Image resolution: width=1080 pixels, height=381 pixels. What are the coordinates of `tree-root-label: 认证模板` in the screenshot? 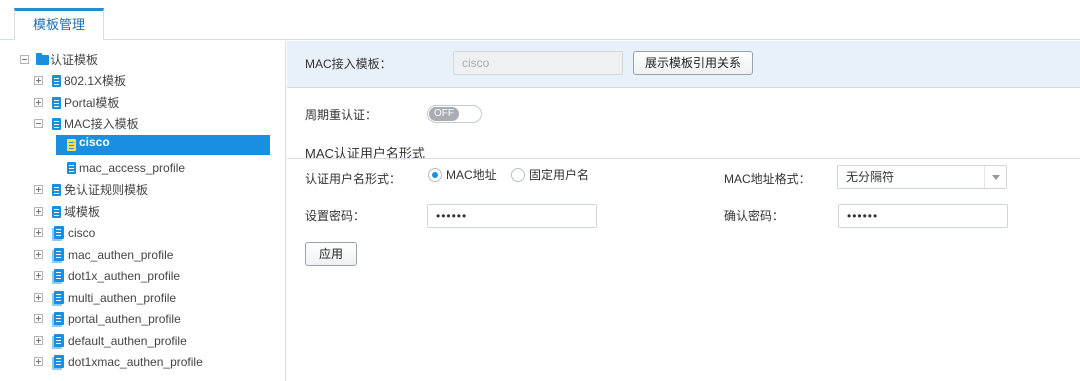 It's located at (74, 60).